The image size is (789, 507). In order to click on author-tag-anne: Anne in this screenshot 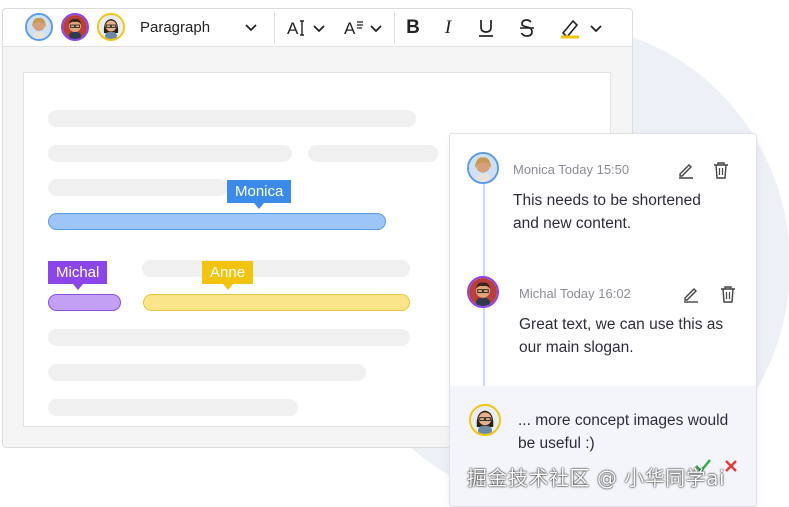, I will do `click(228, 275)`.